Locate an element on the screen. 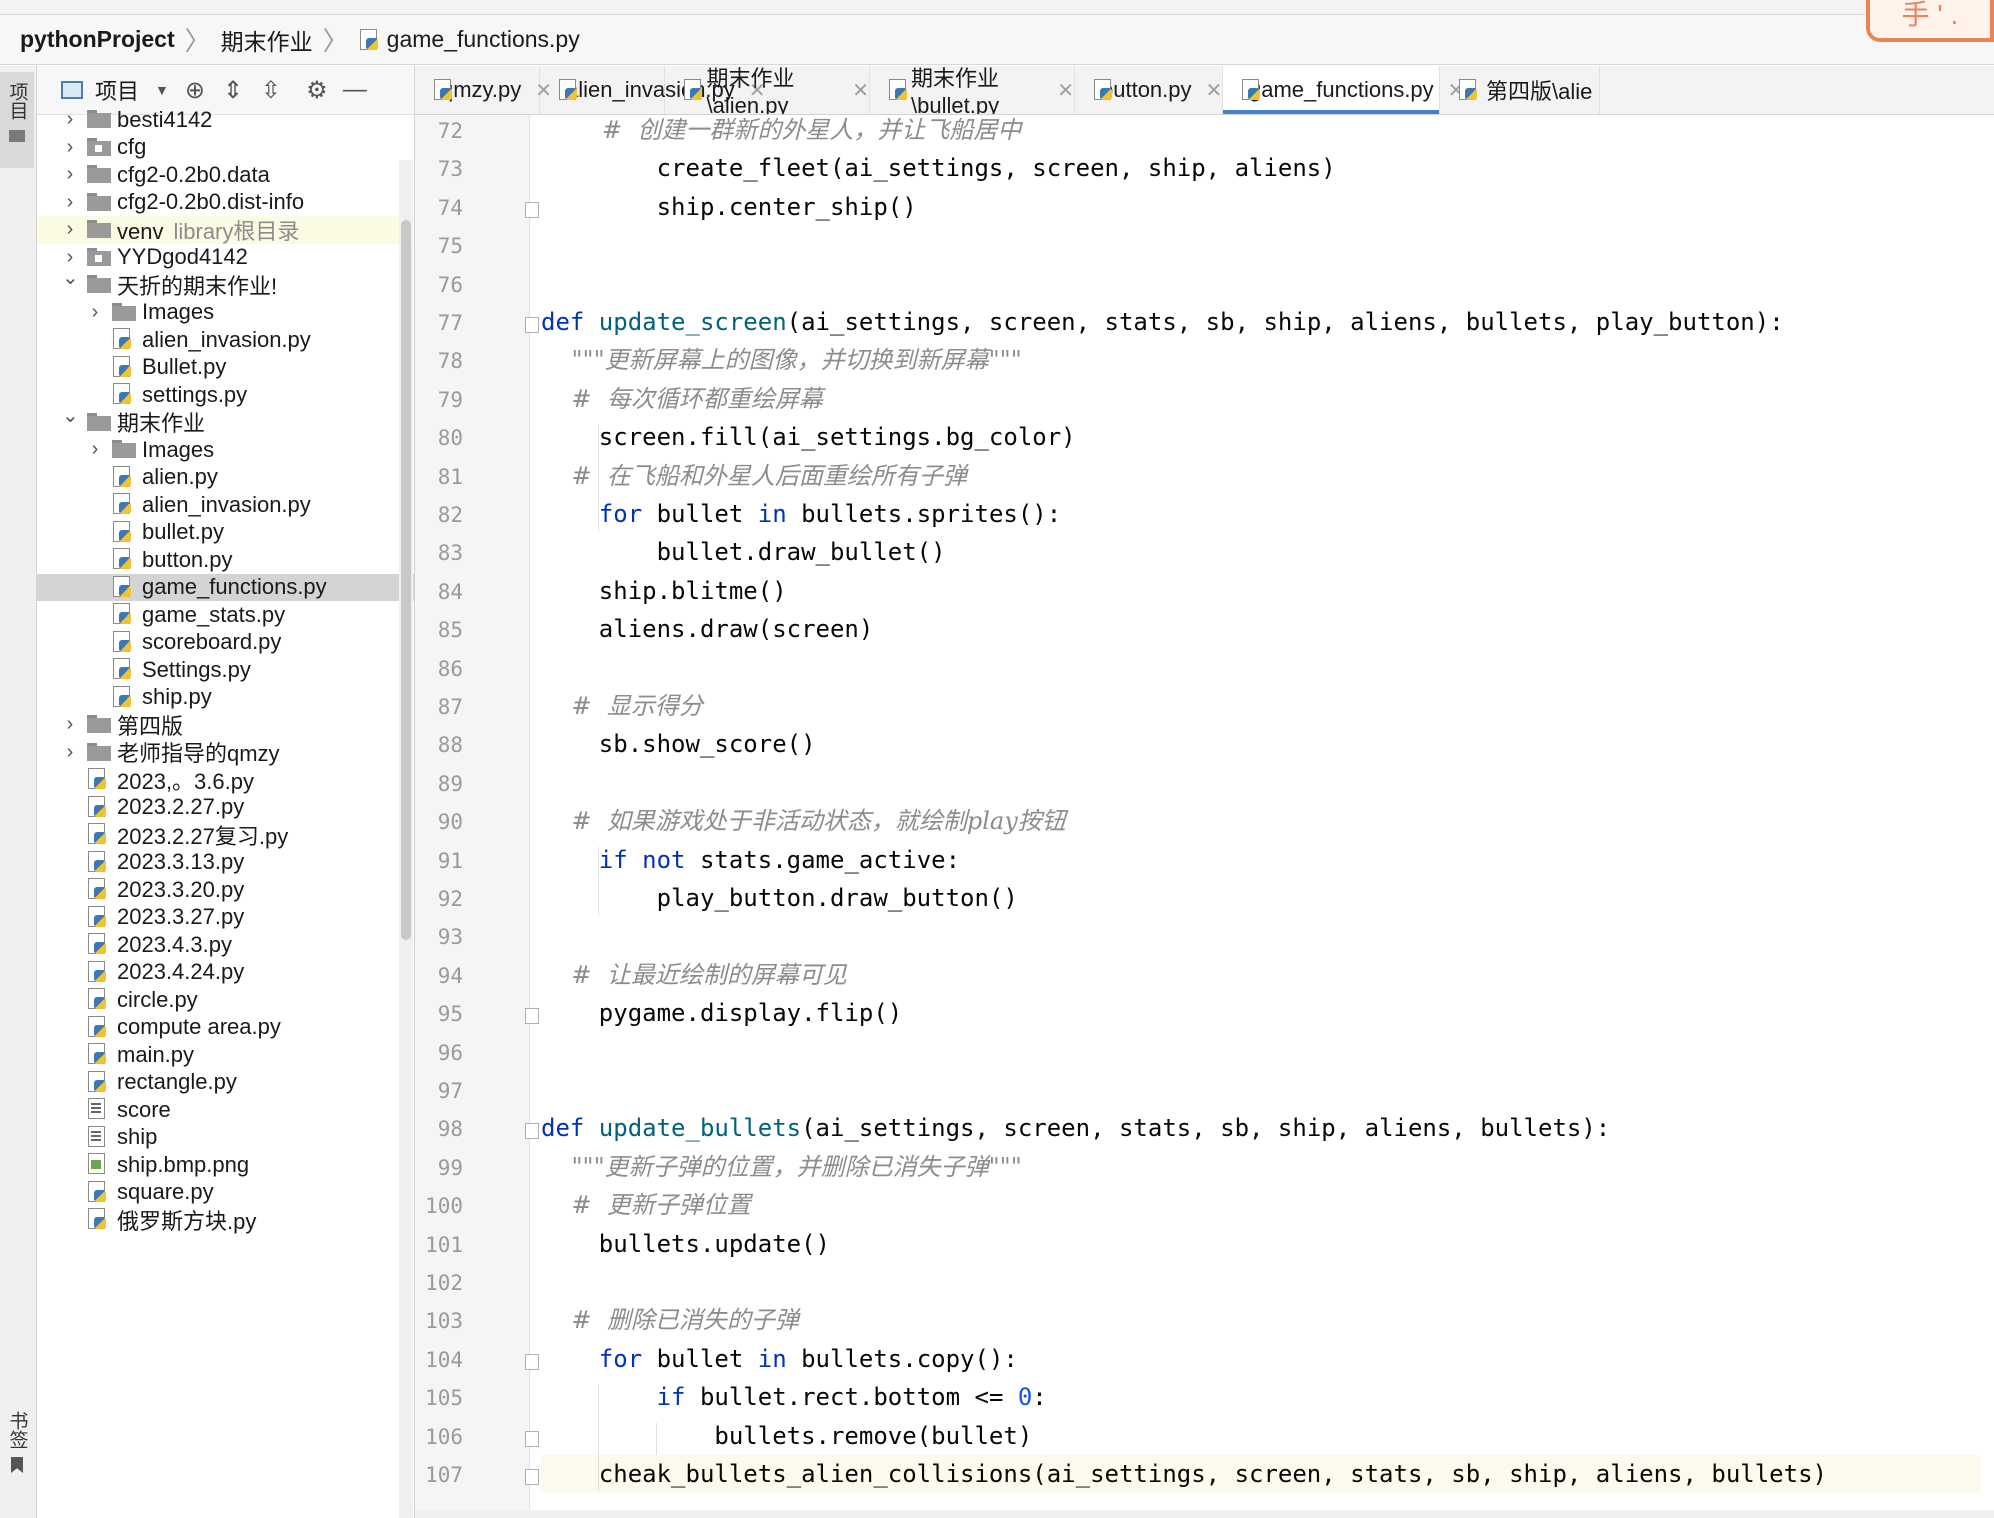  code-line: # 在飞船和外星人后面重绘所有子弹 is located at coordinates (1261, 476).